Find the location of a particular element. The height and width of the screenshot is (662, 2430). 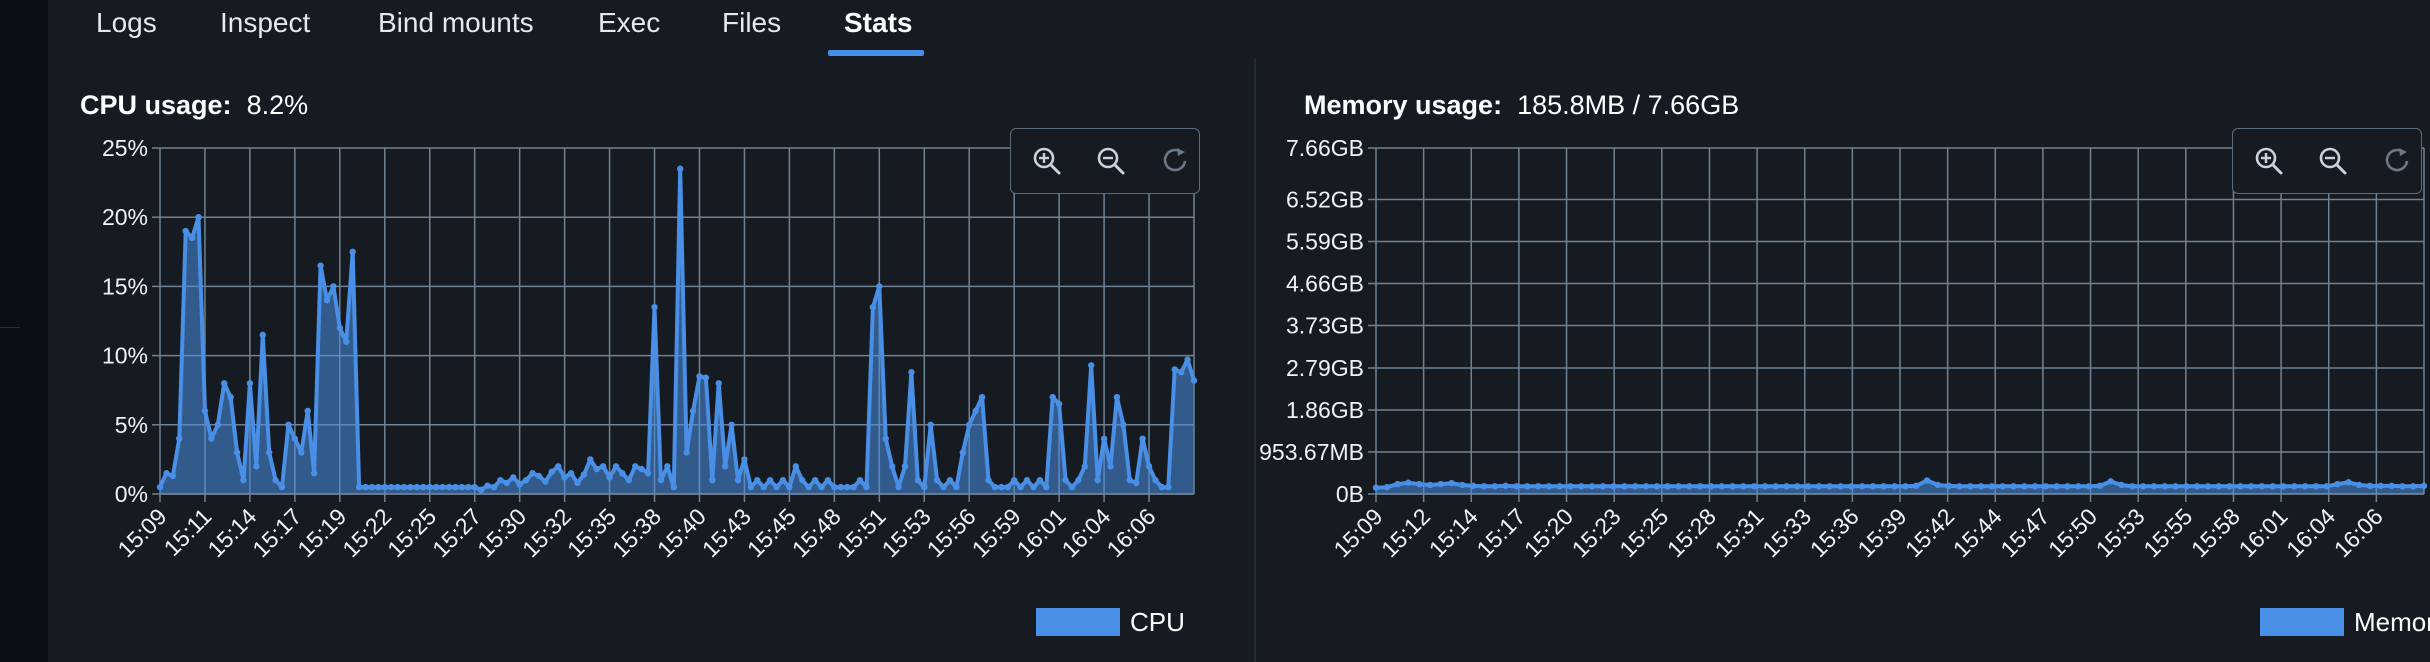

x-tick-label: 15:20 is located at coordinates (1548, 532).